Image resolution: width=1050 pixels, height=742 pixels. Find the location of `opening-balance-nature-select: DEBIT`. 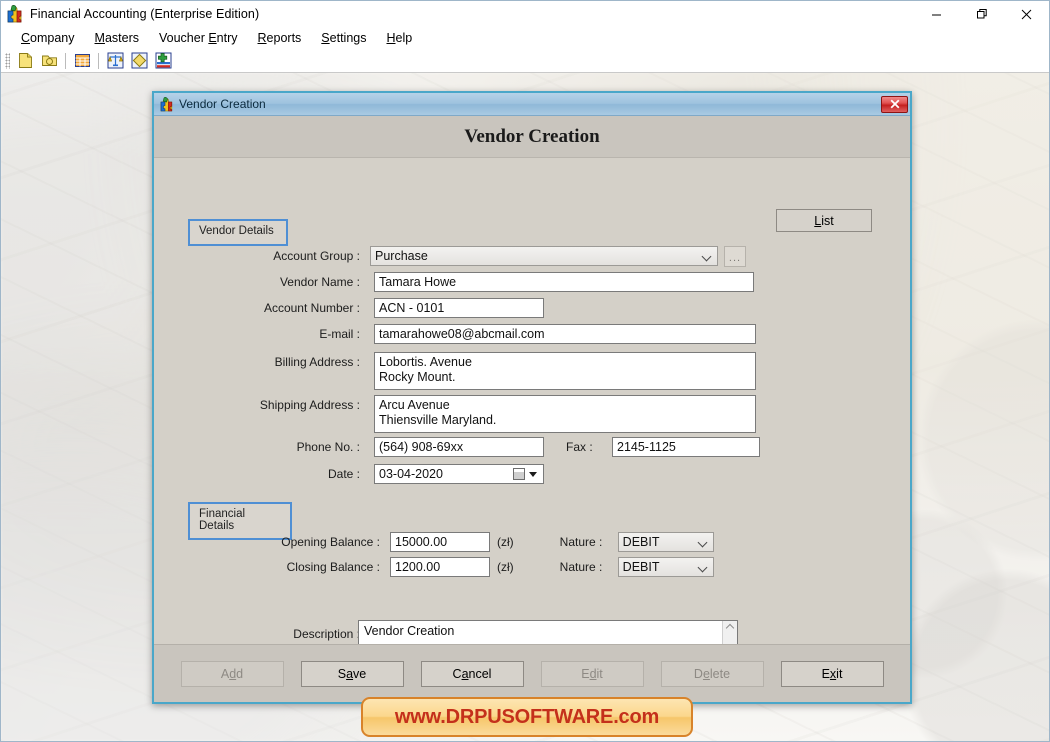

opening-balance-nature-select: DEBIT is located at coordinates (665, 542).